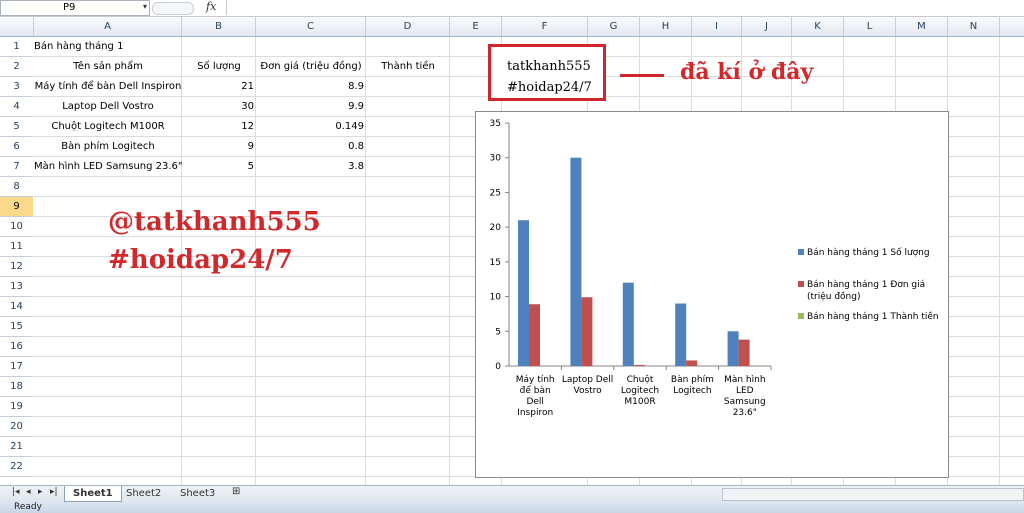 The width and height of the screenshot is (1024, 513). I want to click on product-price: 3.8, so click(310, 167).